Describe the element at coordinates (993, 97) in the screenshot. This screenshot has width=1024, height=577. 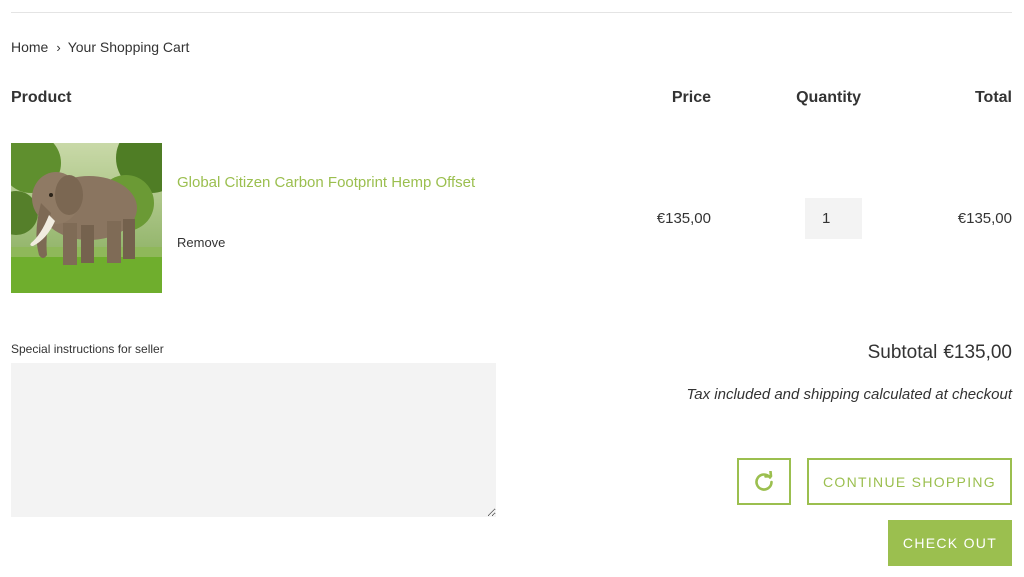
I see `column-header-total: Total` at that location.